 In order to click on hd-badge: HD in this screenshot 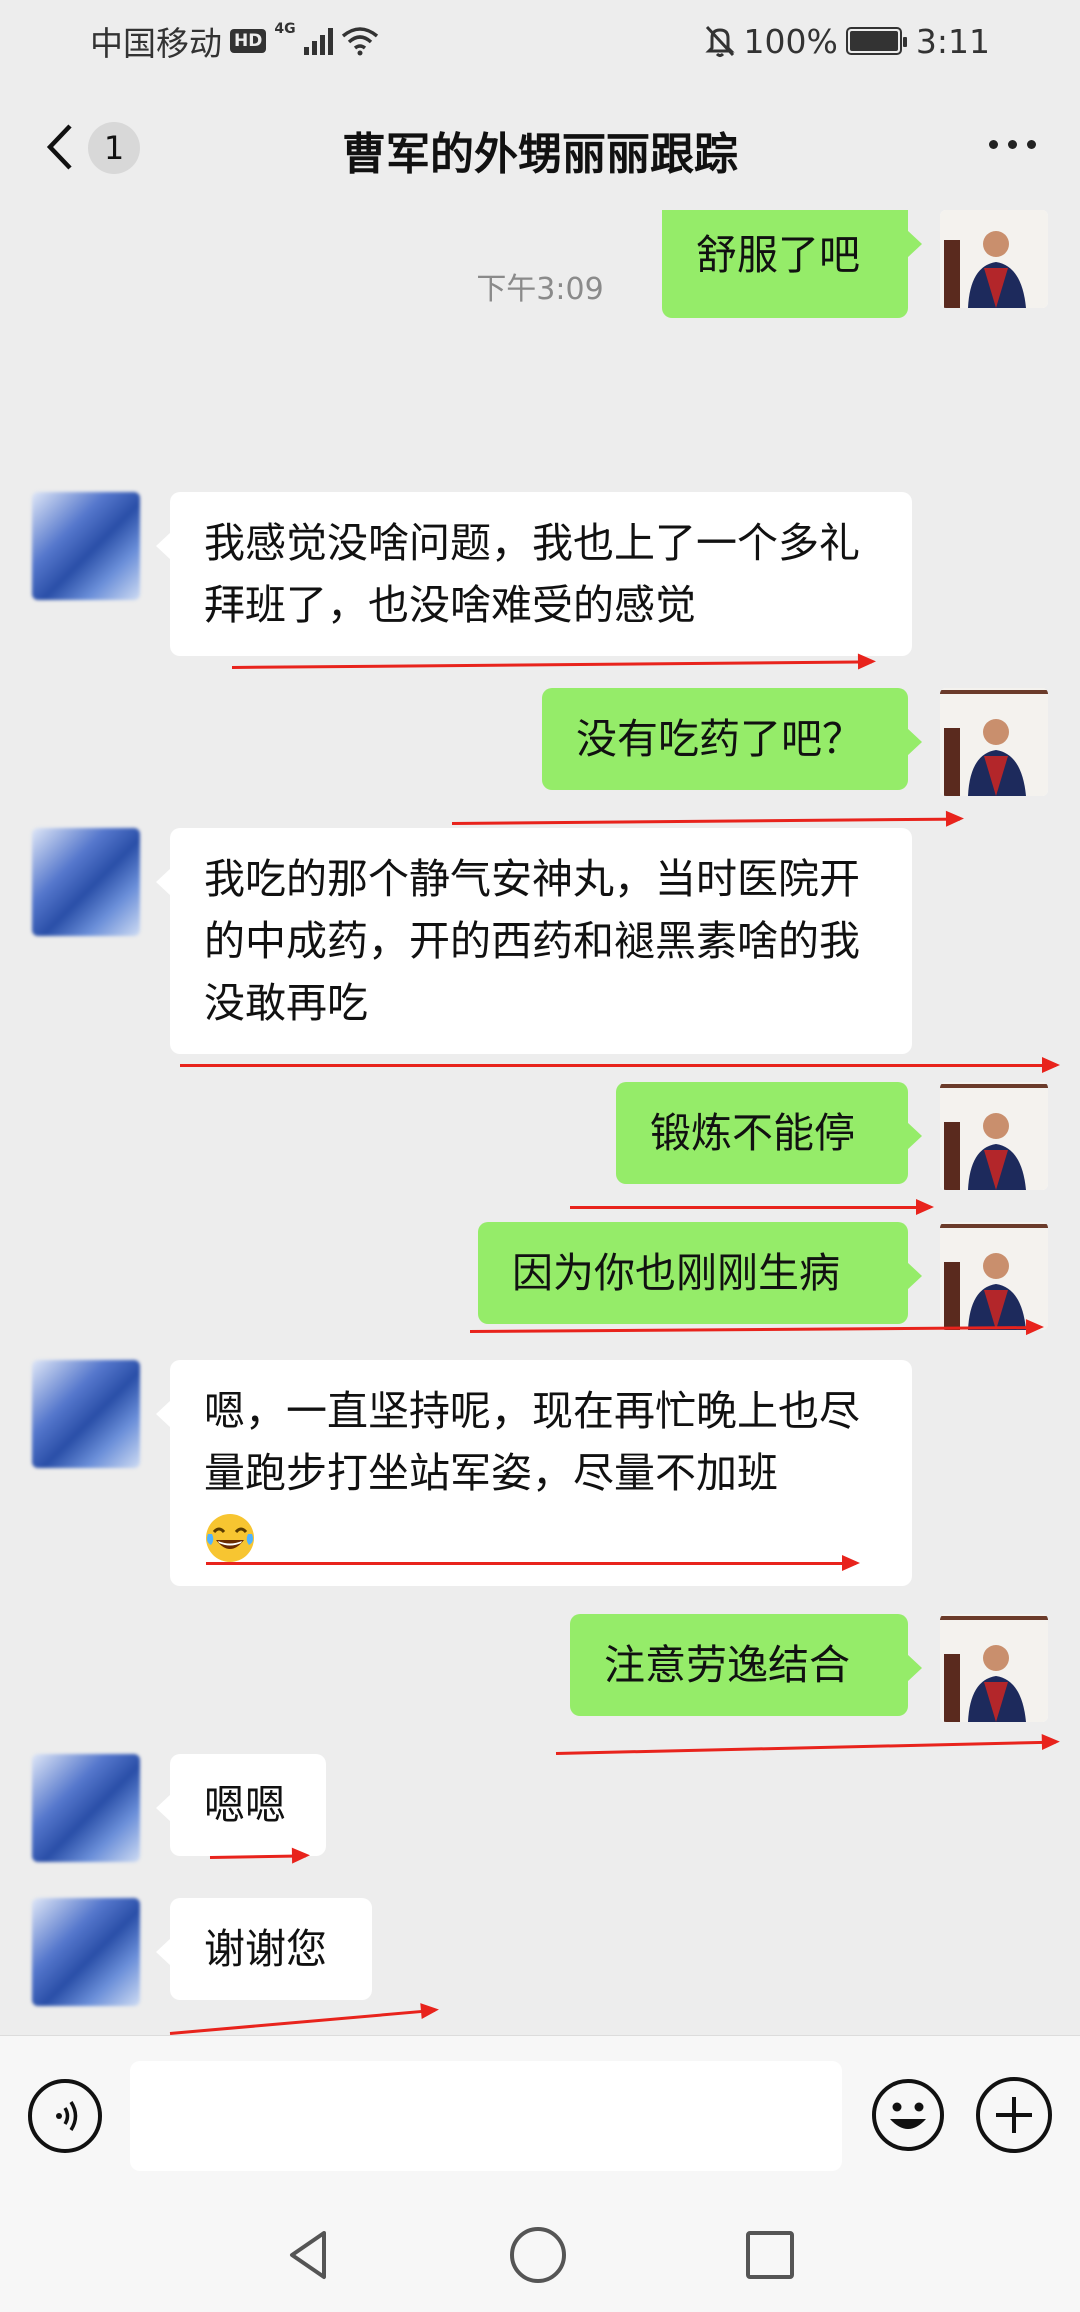, I will do `click(248, 41)`.